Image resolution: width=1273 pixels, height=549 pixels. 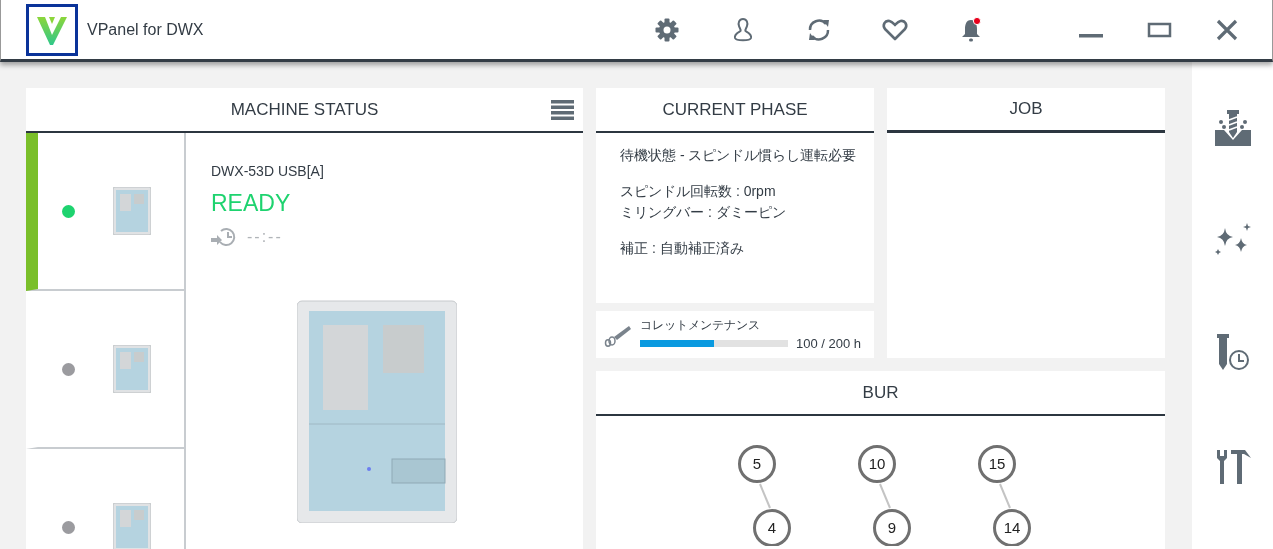 I want to click on phase-info-text: スピンドル回転数 : 0rpm, so click(x=698, y=192).